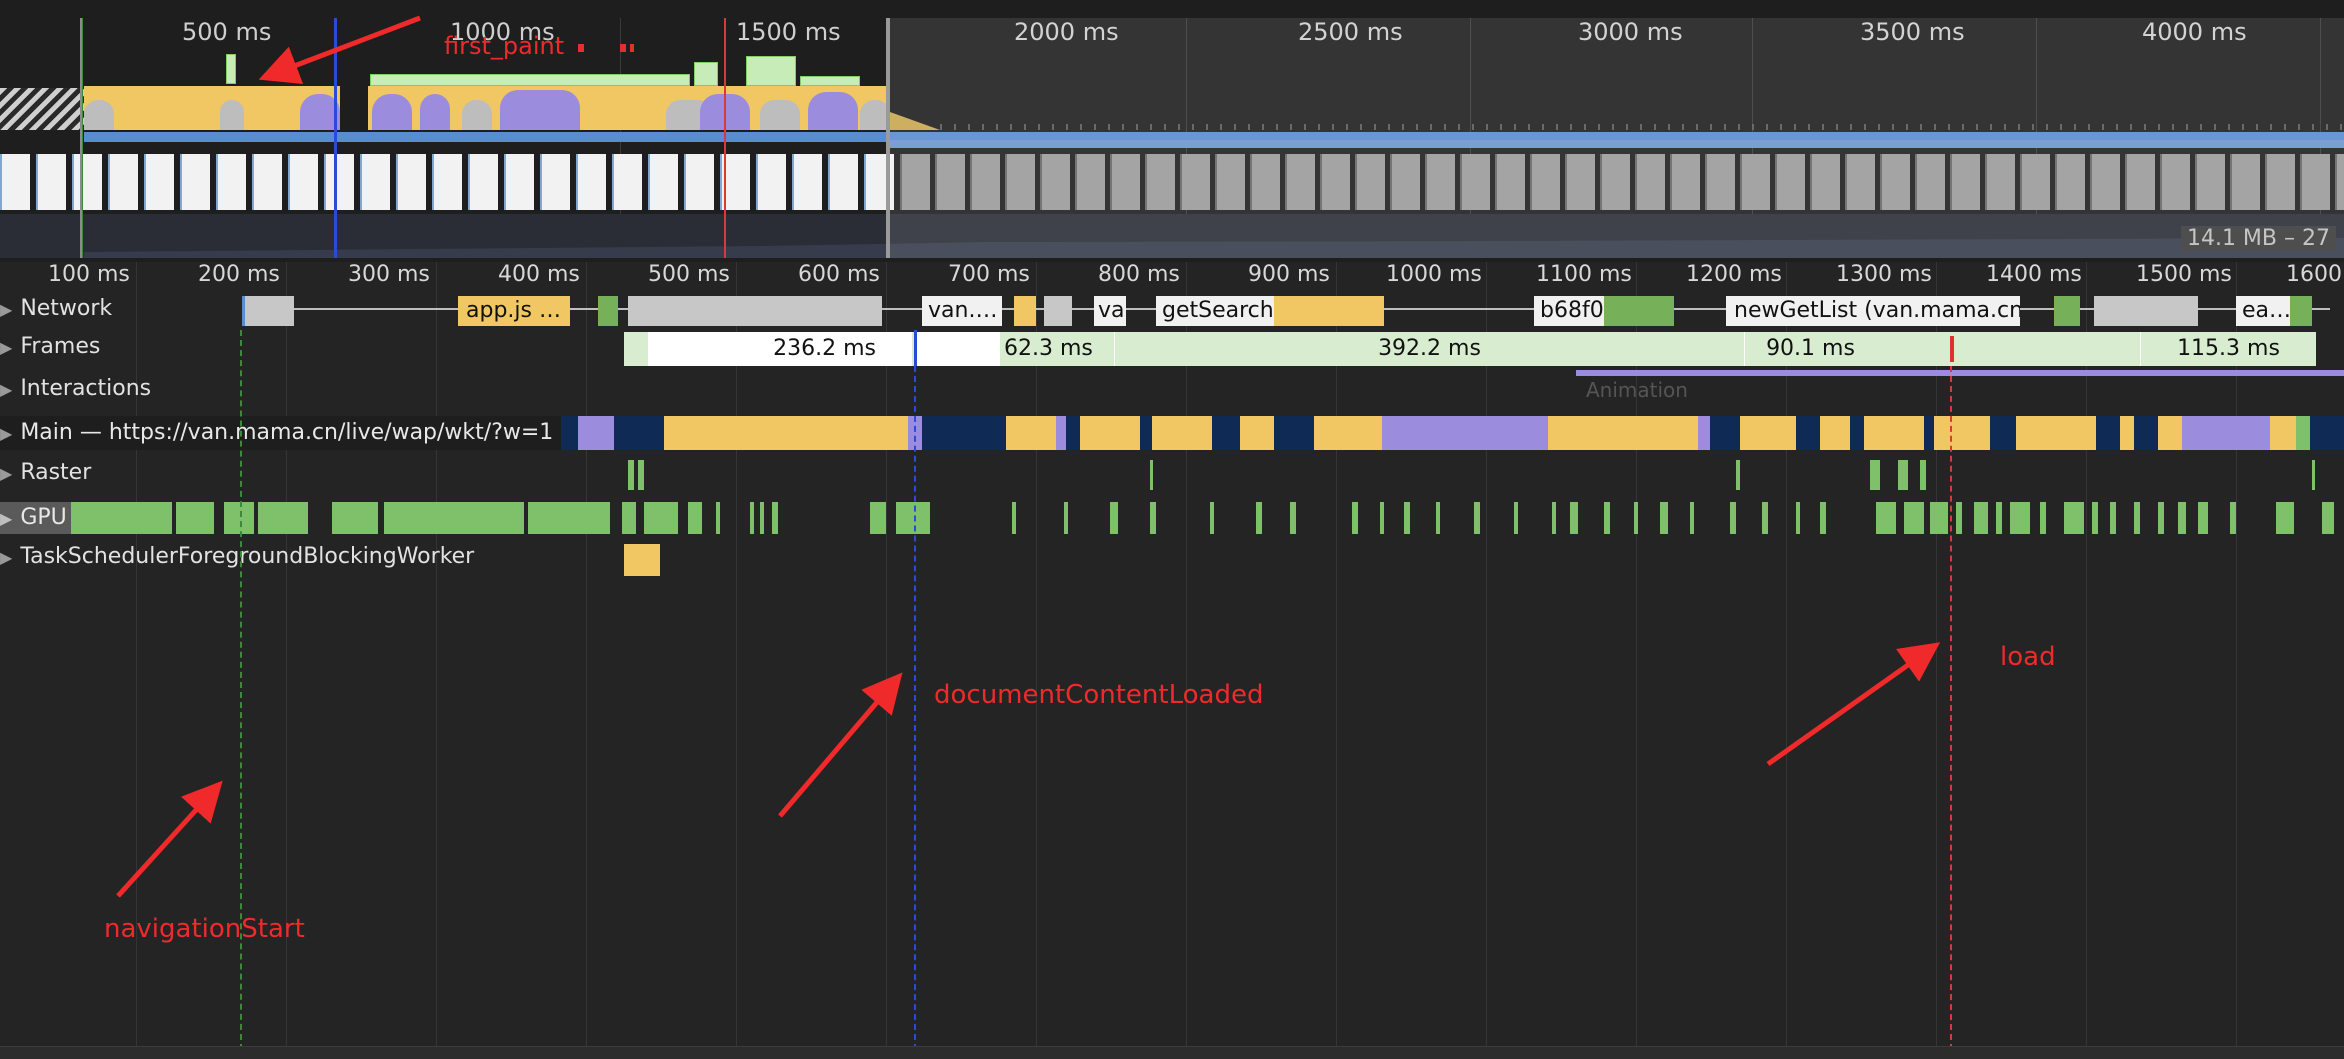 The image size is (2344, 1059). What do you see at coordinates (169, 839) in the screenshot?
I see `arrow-navigation-start` at bounding box center [169, 839].